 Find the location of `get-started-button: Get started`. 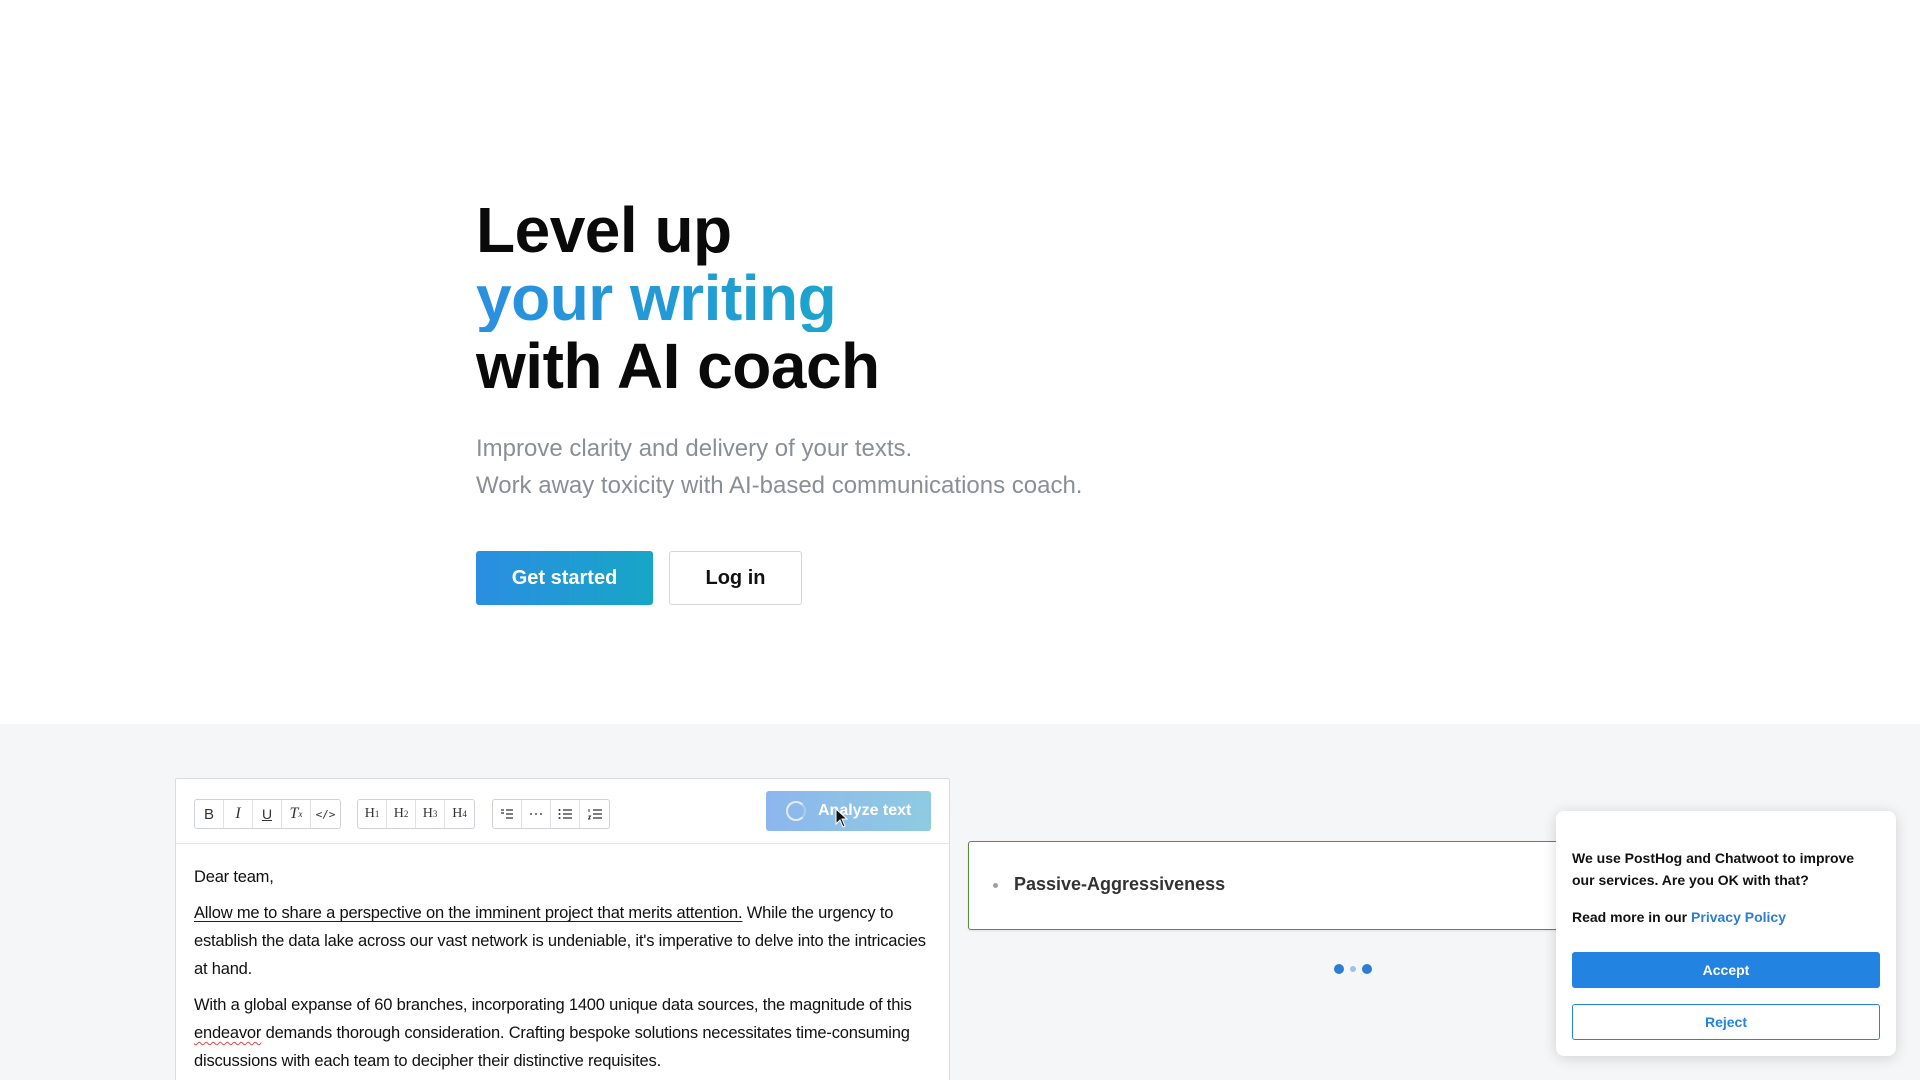

get-started-button: Get started is located at coordinates (564, 578).